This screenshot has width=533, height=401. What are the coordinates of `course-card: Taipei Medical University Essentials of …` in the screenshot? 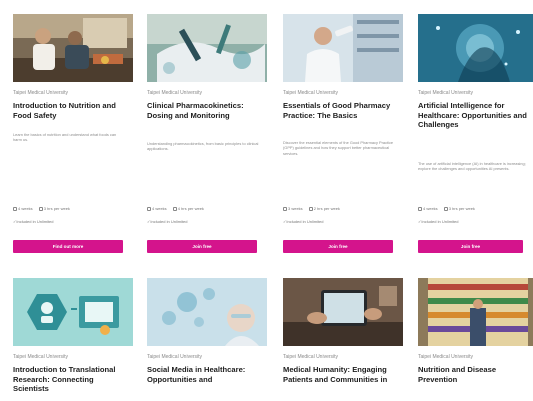 It's located at (343, 135).